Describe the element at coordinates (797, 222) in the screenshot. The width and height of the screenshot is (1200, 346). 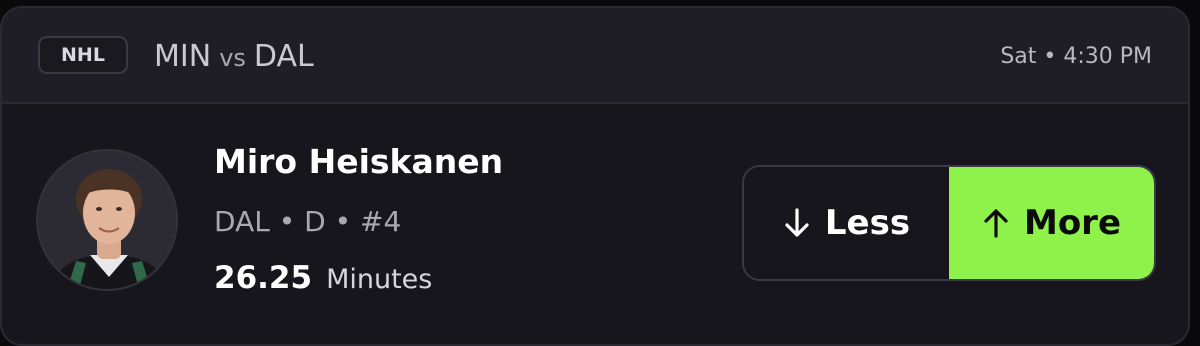
I see `arrow-down-icon` at that location.